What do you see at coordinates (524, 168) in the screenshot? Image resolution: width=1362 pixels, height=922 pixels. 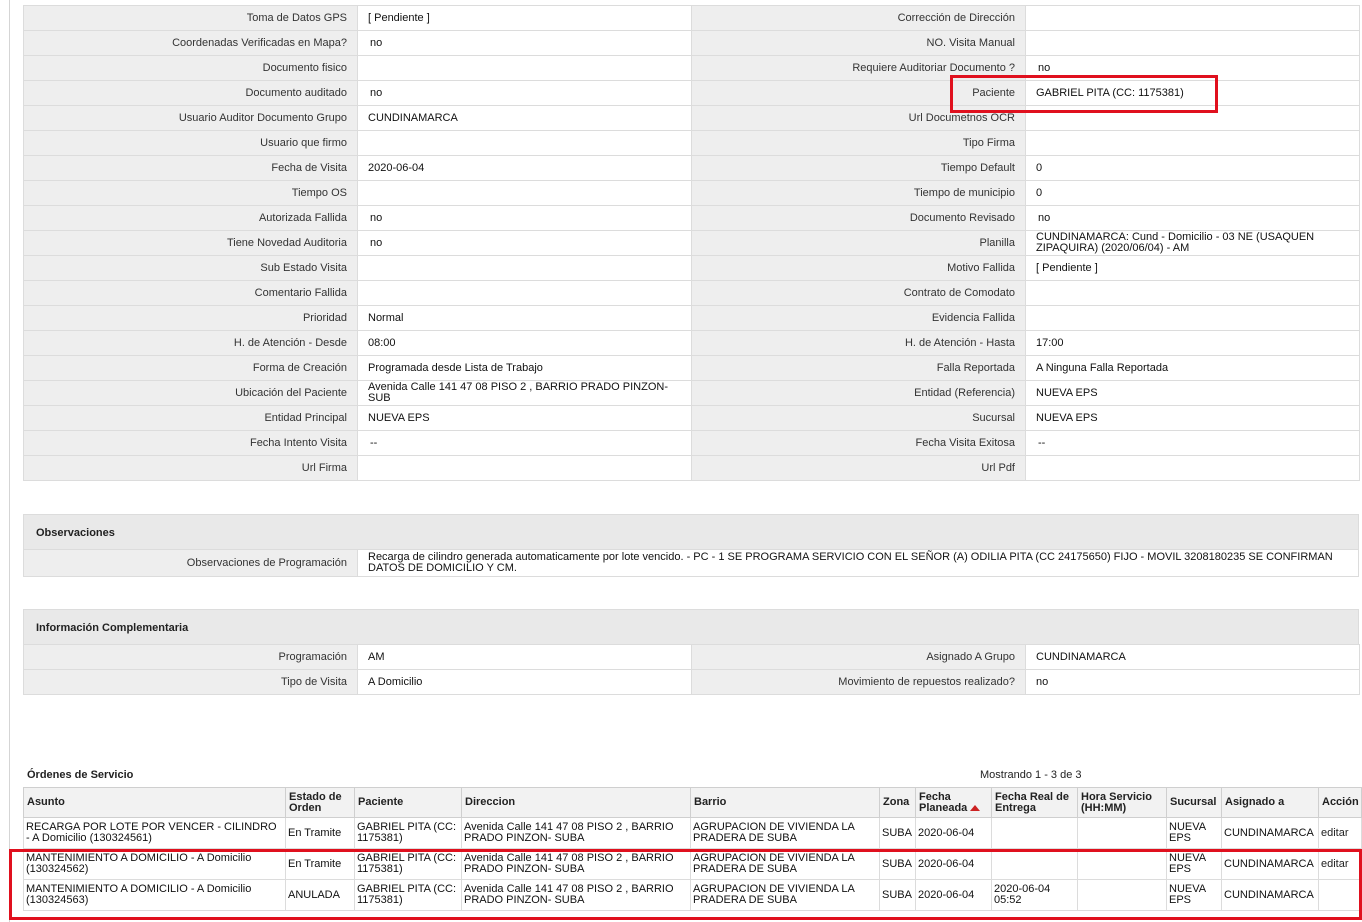 I see `field-value-fecha-de-visita: 2020-06-04` at bounding box center [524, 168].